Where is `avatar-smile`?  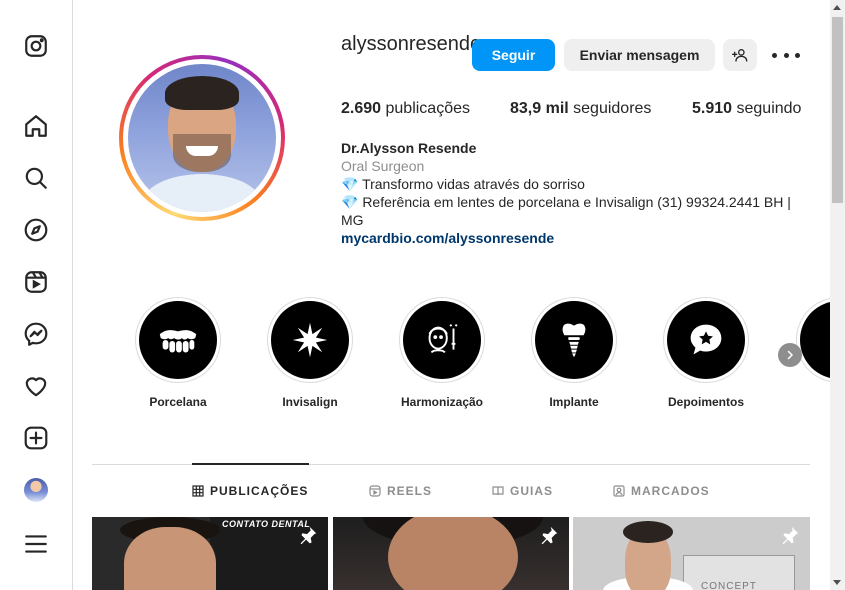
avatar-smile is located at coordinates (202, 151).